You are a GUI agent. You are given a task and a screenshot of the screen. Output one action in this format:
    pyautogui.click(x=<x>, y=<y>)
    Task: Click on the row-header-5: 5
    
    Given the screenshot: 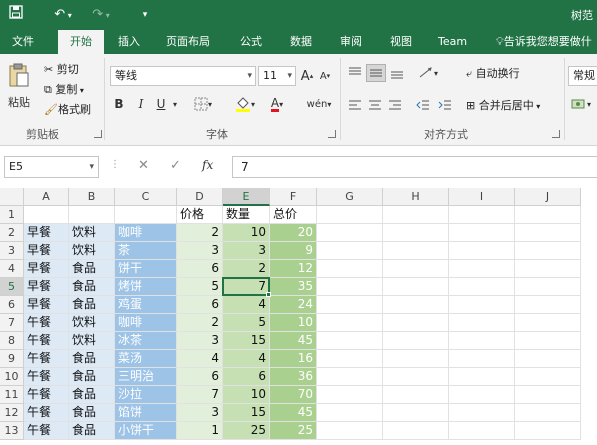 What is the action you would take?
    pyautogui.click(x=12, y=287)
    